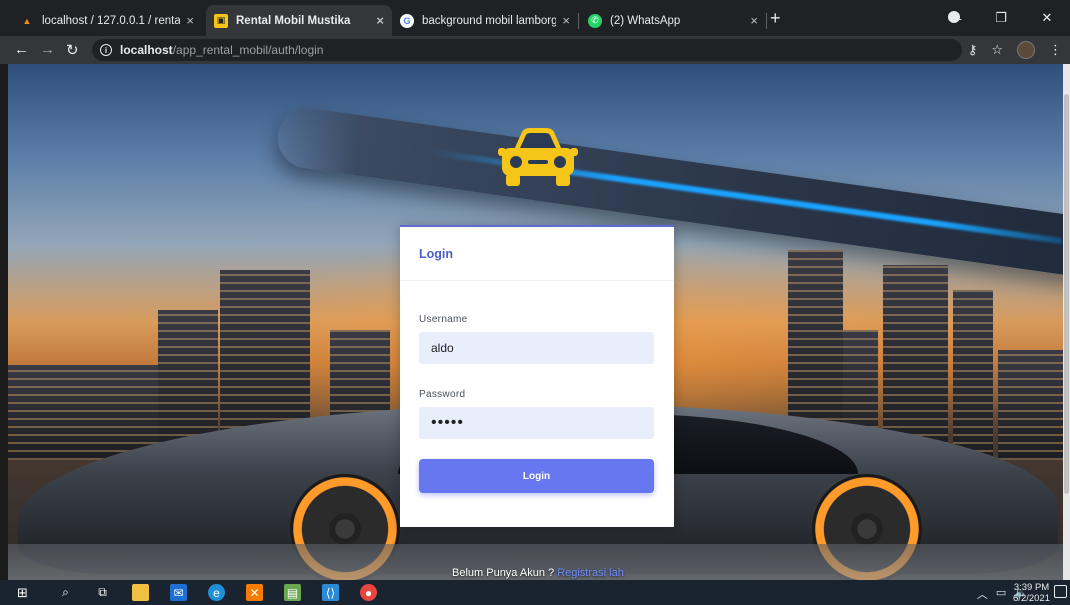 This screenshot has height=605, width=1070. I want to click on scrollbar-thumb, so click(1066, 294).